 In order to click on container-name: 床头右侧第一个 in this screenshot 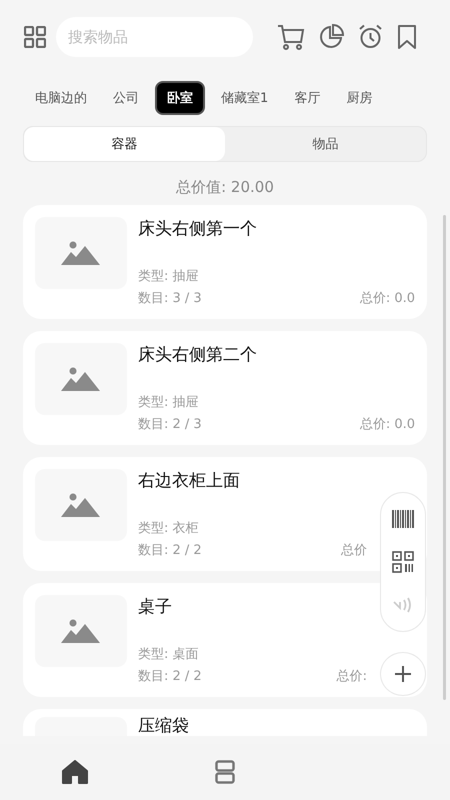, I will do `click(197, 229)`.